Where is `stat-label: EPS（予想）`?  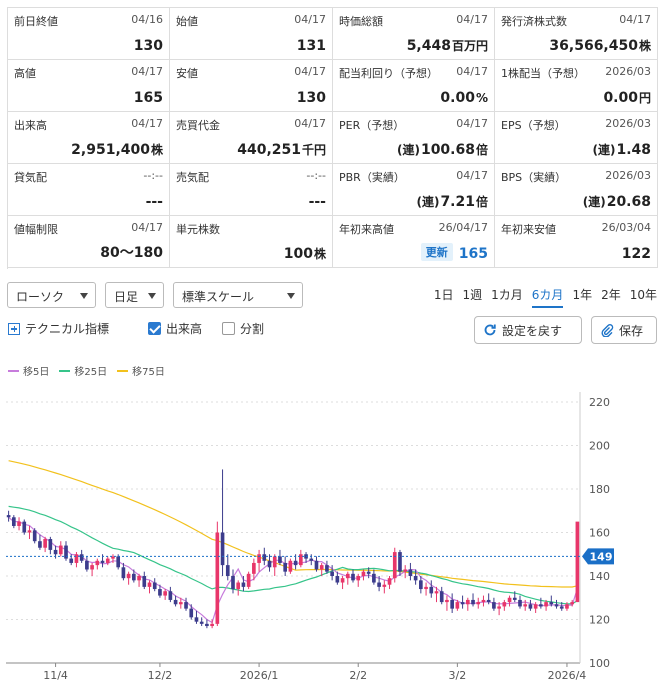
stat-label: EPS（予想） is located at coordinates (533, 125).